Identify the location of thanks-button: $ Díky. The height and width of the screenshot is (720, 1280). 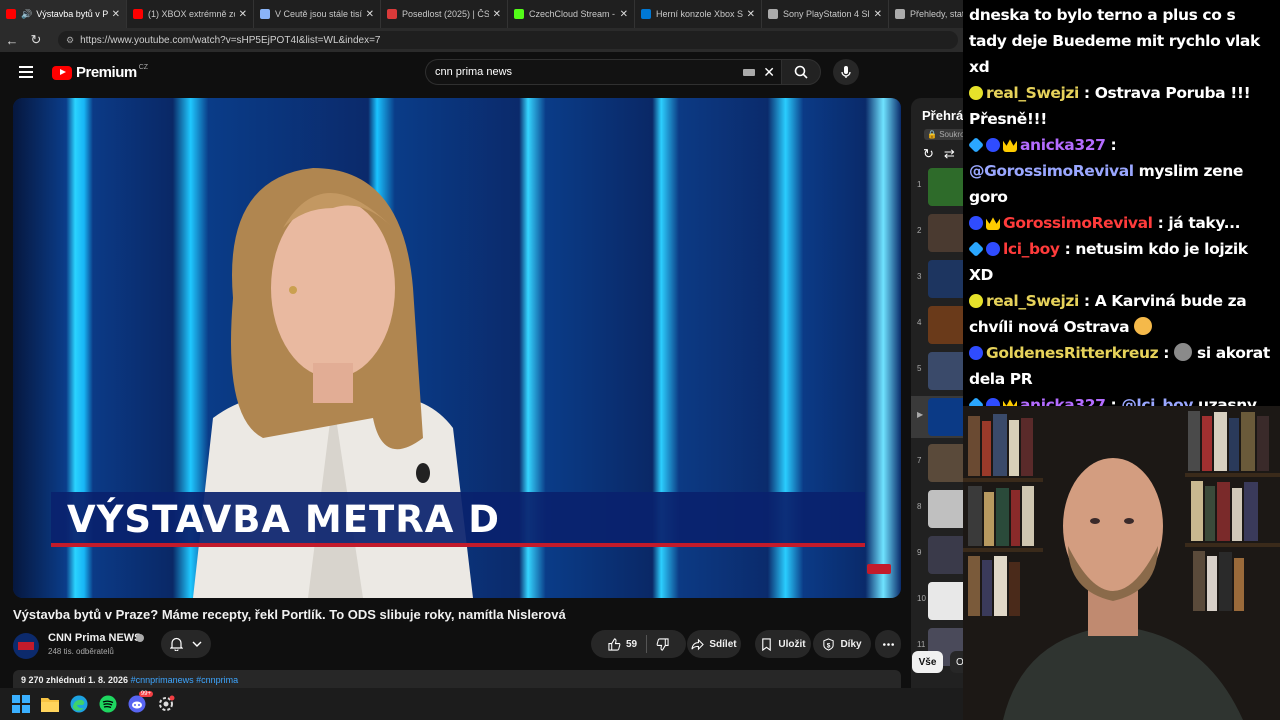
(842, 644).